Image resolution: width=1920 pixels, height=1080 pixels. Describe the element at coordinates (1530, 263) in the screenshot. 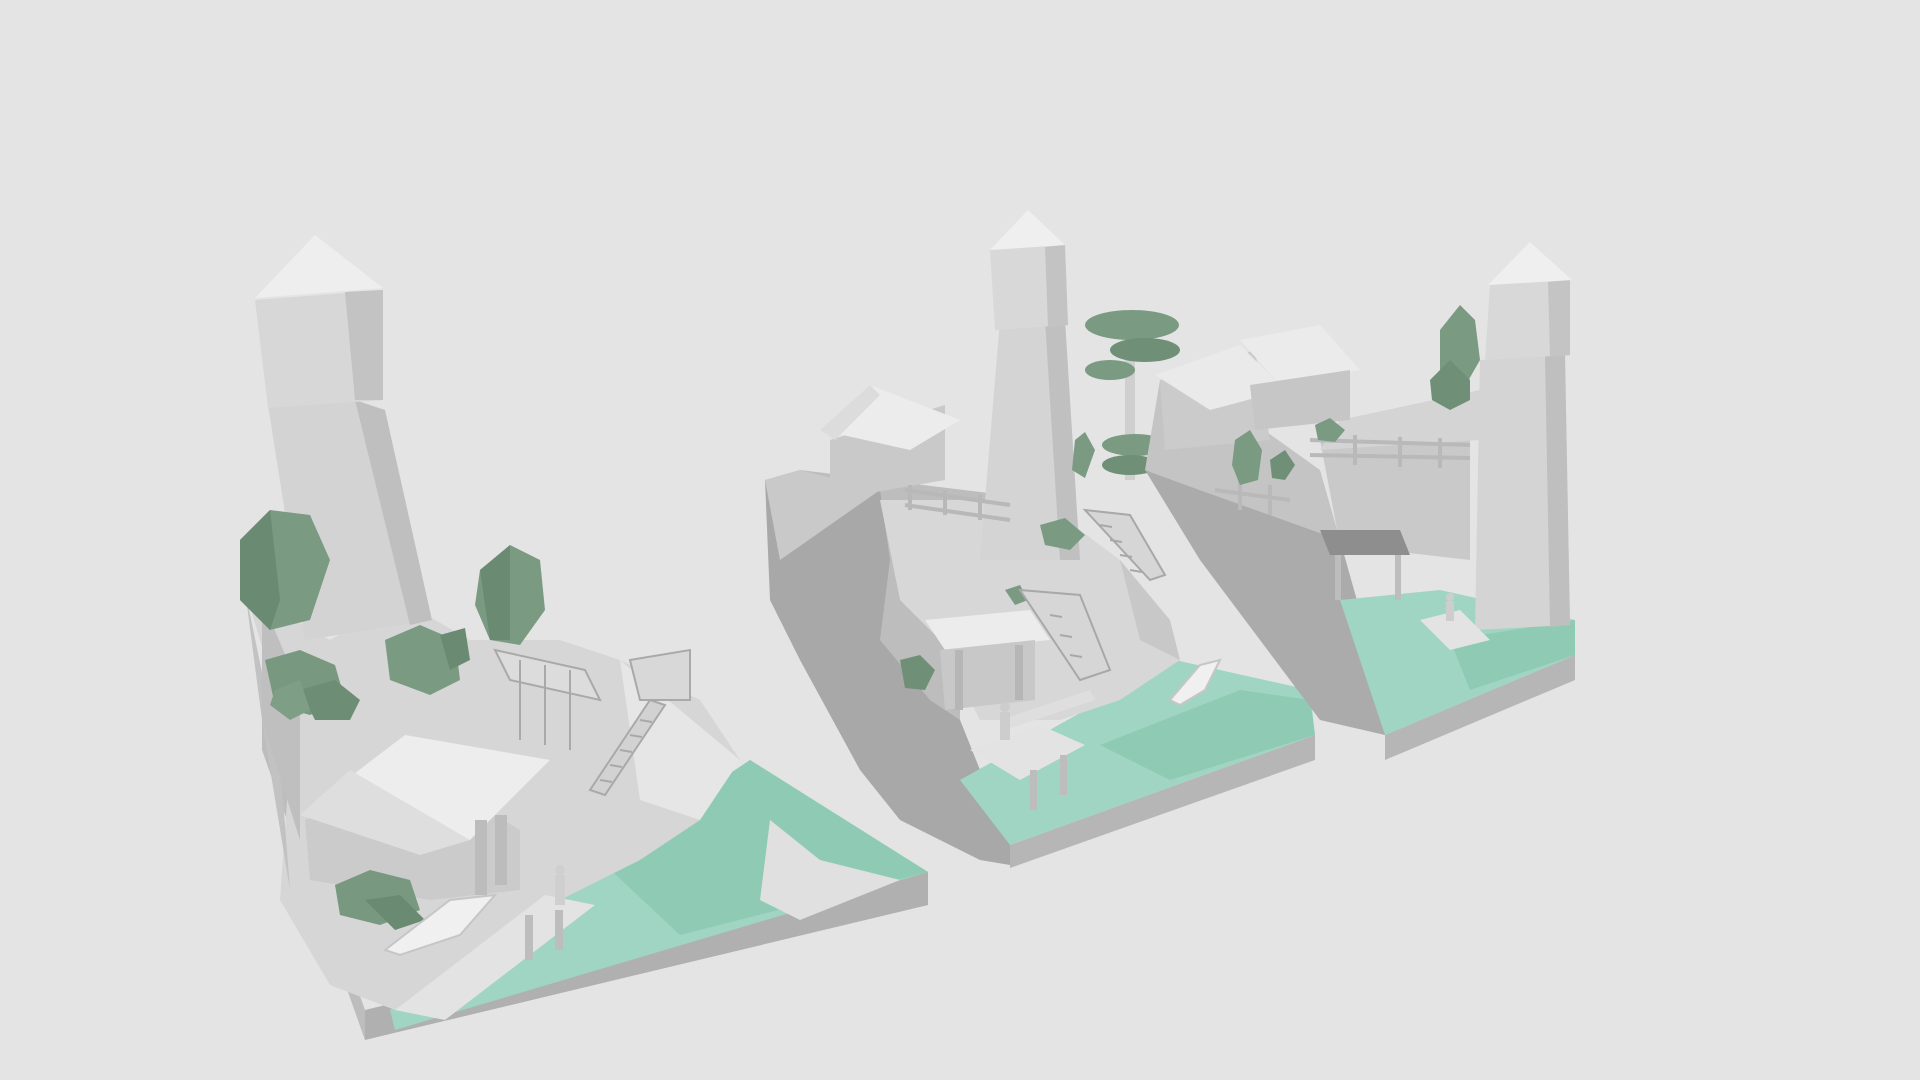

I see `right-lighthouse-roof` at that location.